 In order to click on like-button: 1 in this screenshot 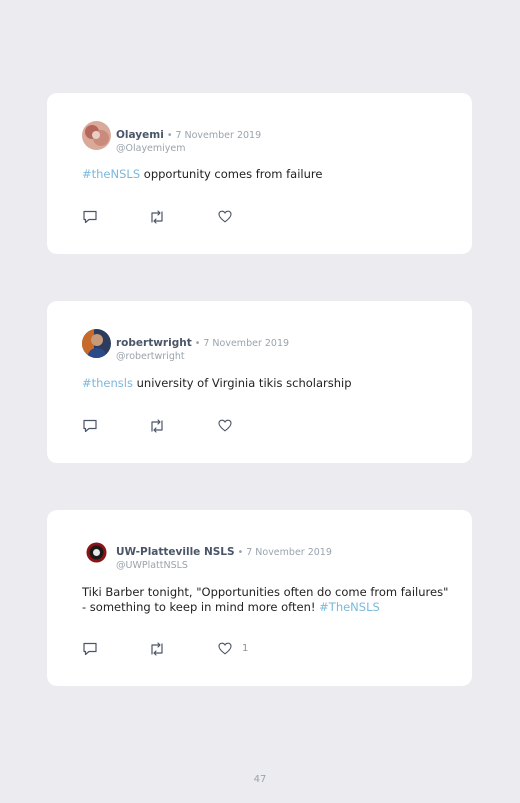, I will do `click(233, 648)`.